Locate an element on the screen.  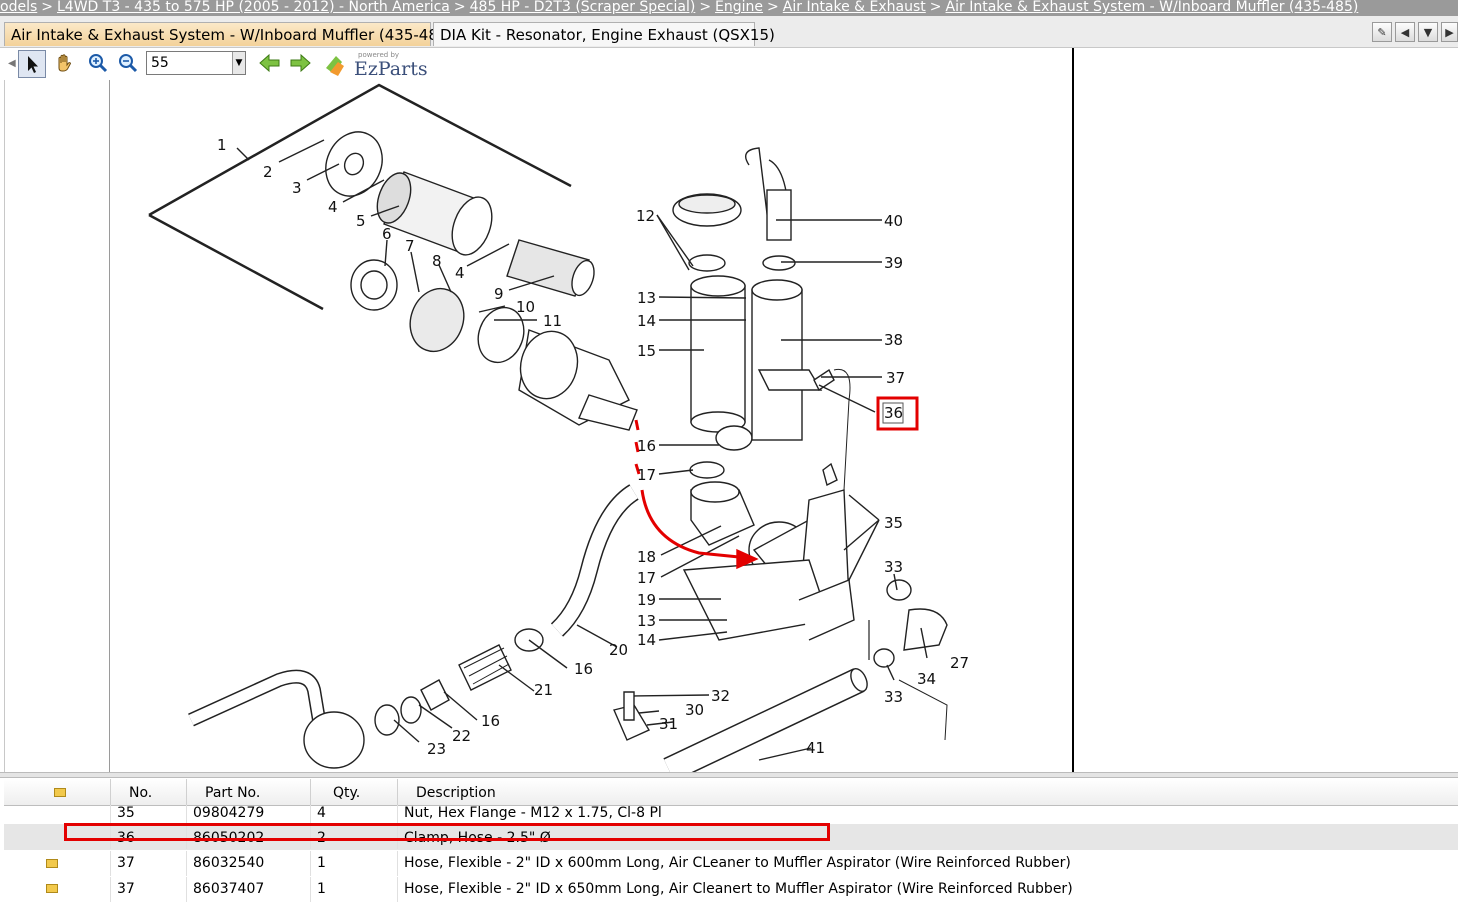
callout-35: 35 is located at coordinates (893, 523).